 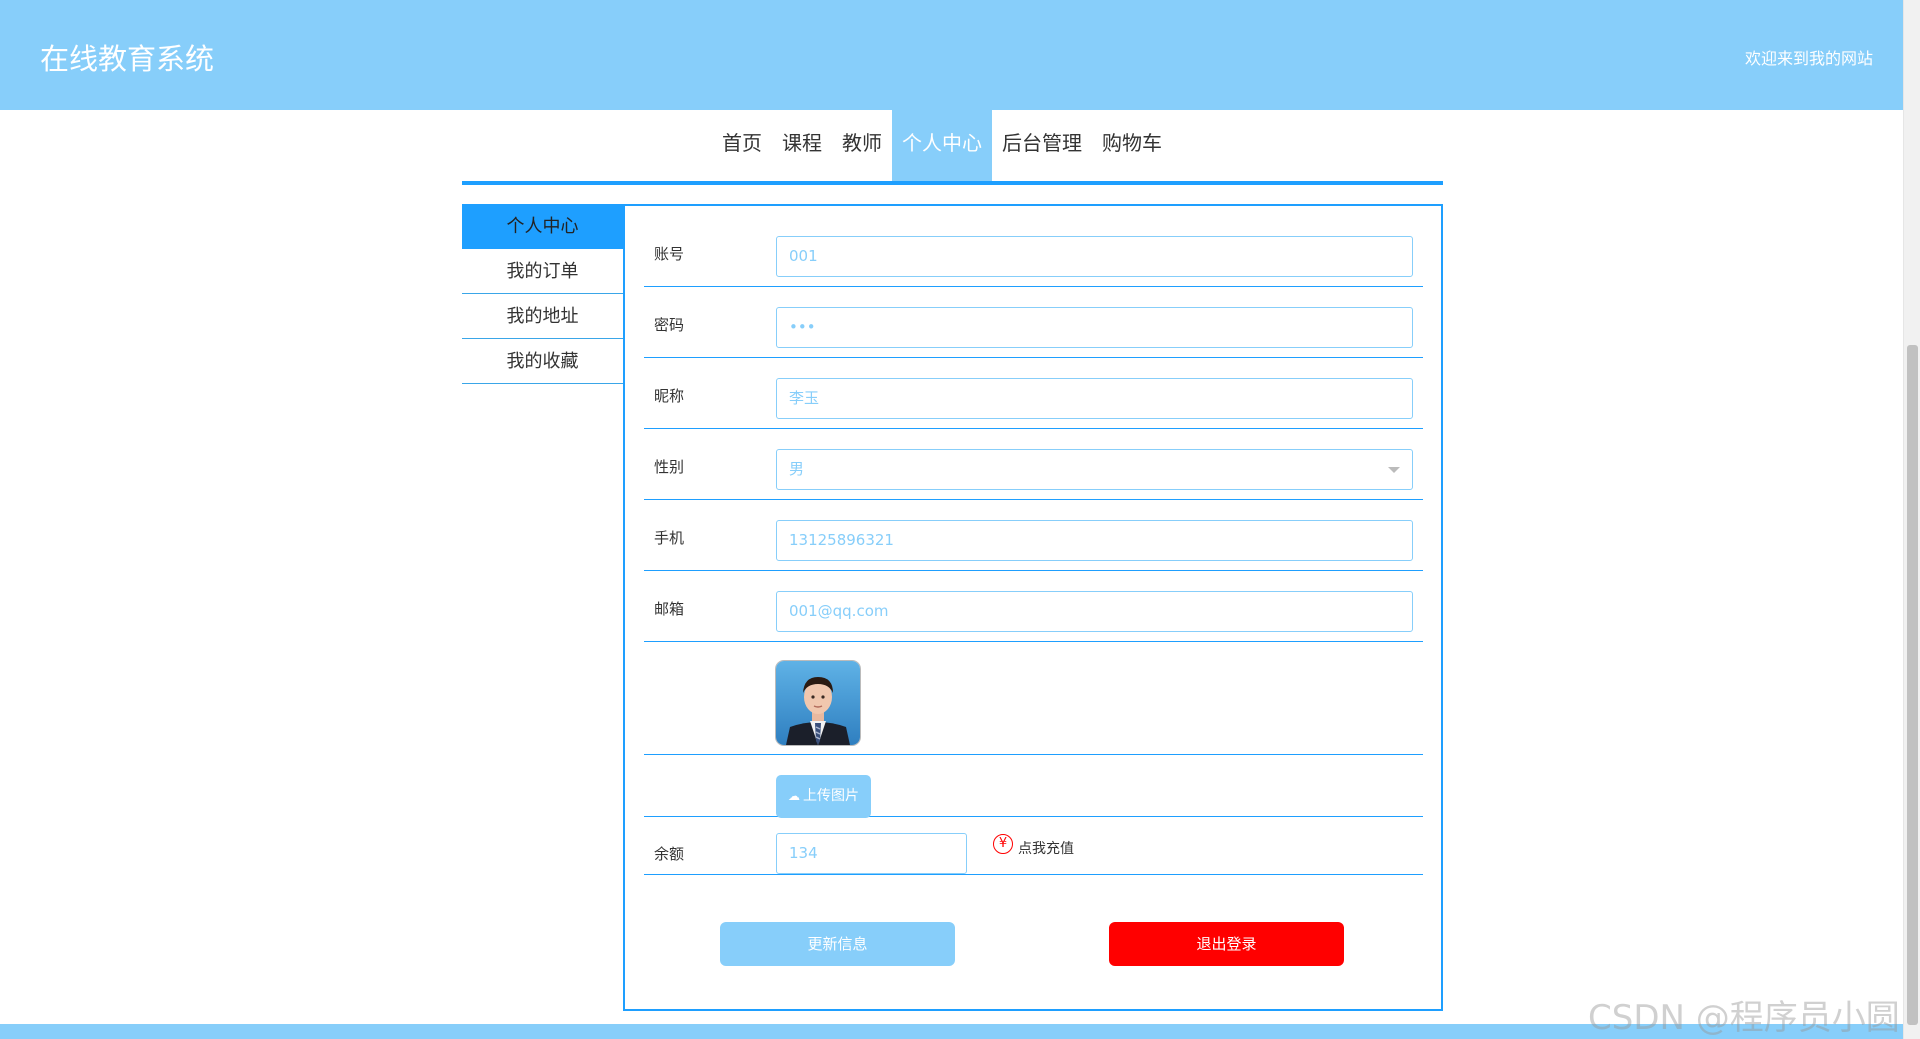 I want to click on gender-row: 性别 男, so click(x=1033, y=464).